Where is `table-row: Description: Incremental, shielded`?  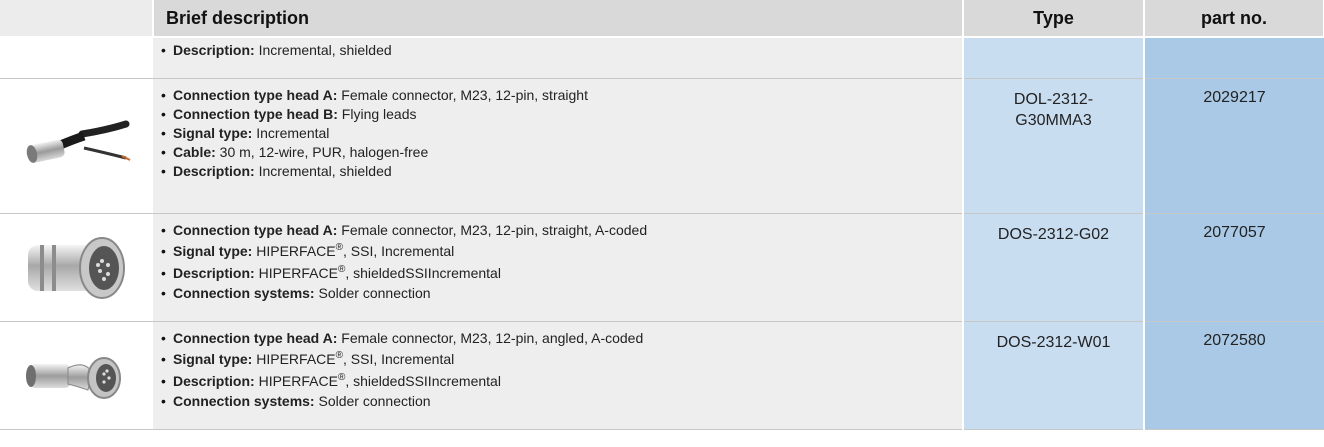
table-row: Description: Incremental, shielded is located at coordinates (662, 58).